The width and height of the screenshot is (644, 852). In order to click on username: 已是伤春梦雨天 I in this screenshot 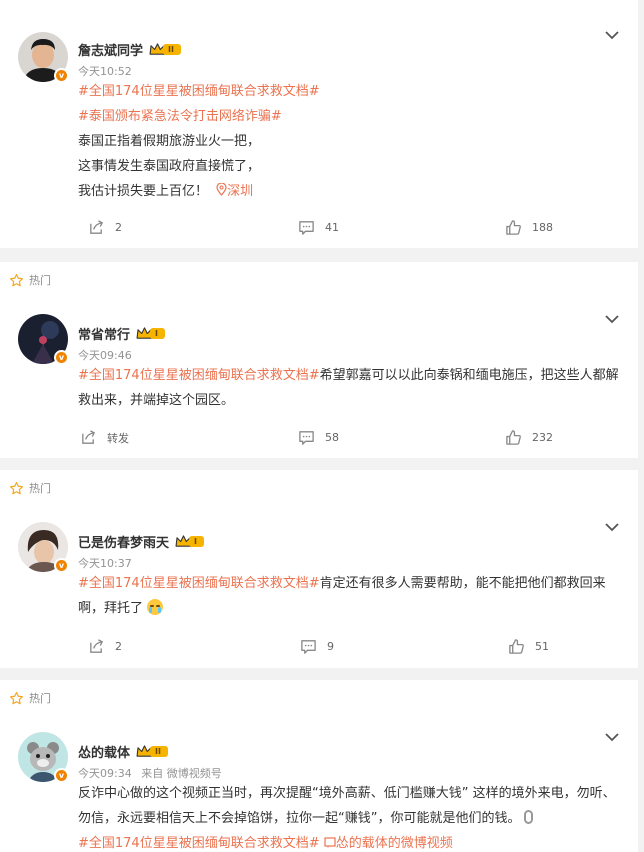, I will do `click(141, 541)`.